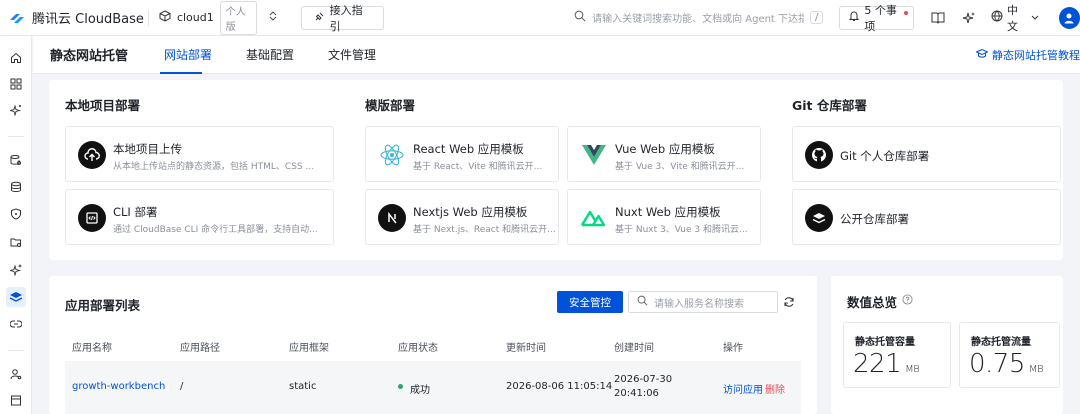 Image resolution: width=1080 pixels, height=414 pixels. Describe the element at coordinates (594, 218) in the screenshot. I see `nuxt-icon` at that location.